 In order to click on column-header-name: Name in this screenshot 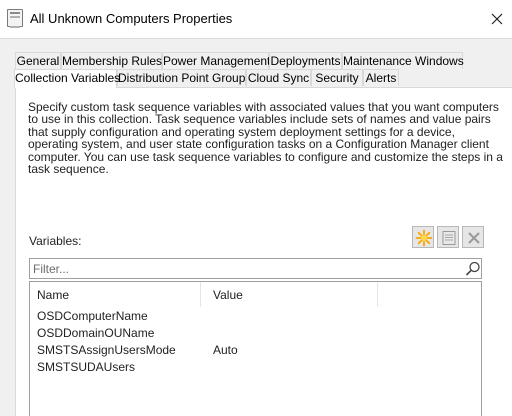, I will do `click(115, 294)`.